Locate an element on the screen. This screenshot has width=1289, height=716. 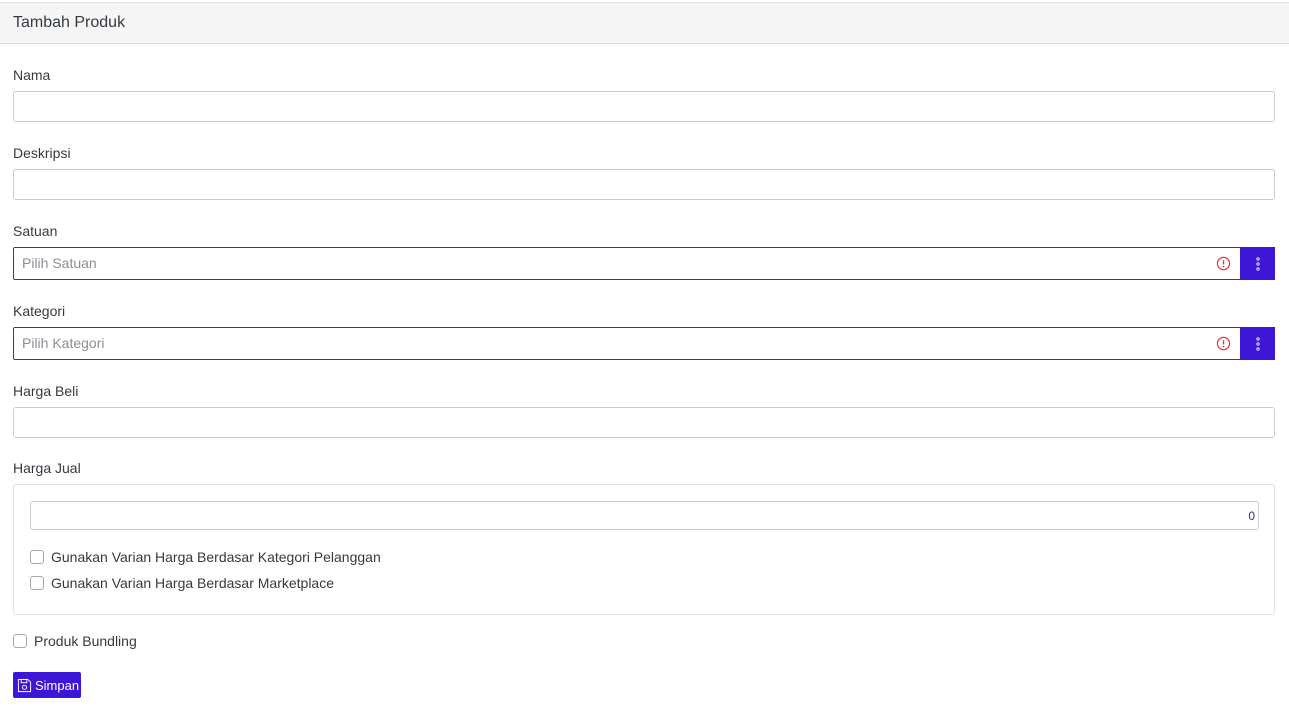
save-icon is located at coordinates (24, 685).